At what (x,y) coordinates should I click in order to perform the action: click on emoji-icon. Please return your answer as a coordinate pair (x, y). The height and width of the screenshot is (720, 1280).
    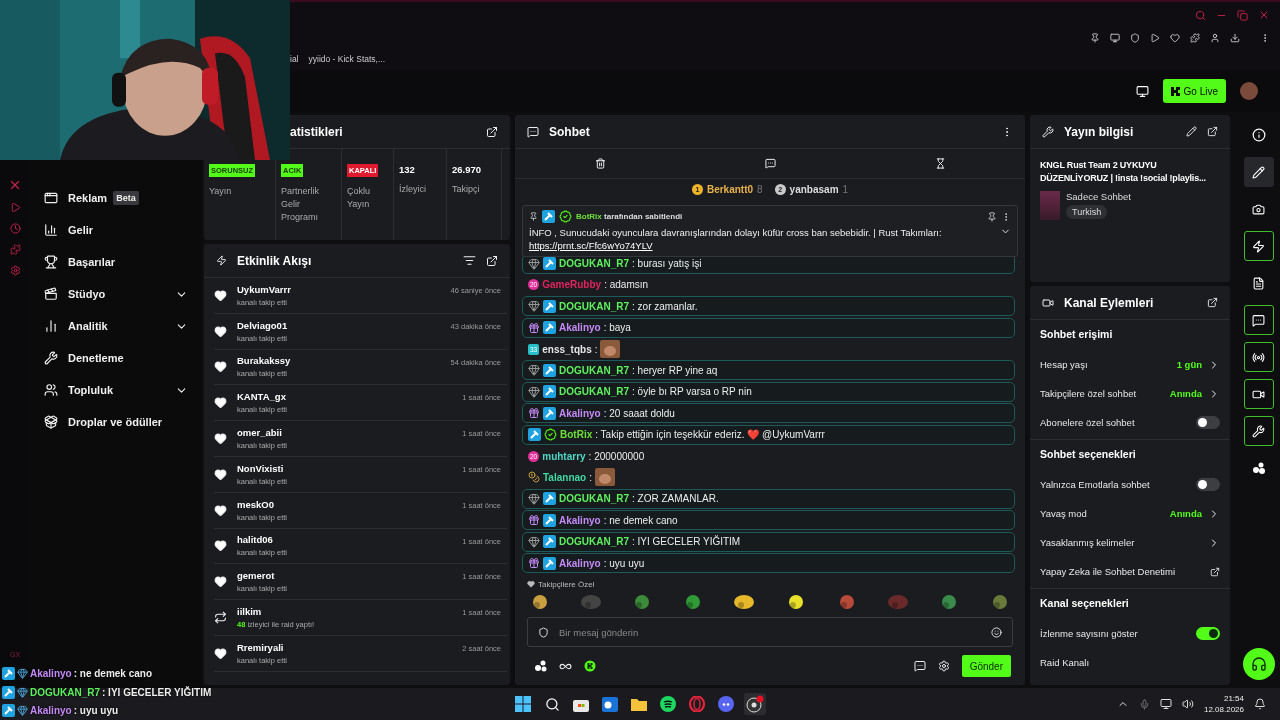
    Looking at the image, I should click on (996, 632).